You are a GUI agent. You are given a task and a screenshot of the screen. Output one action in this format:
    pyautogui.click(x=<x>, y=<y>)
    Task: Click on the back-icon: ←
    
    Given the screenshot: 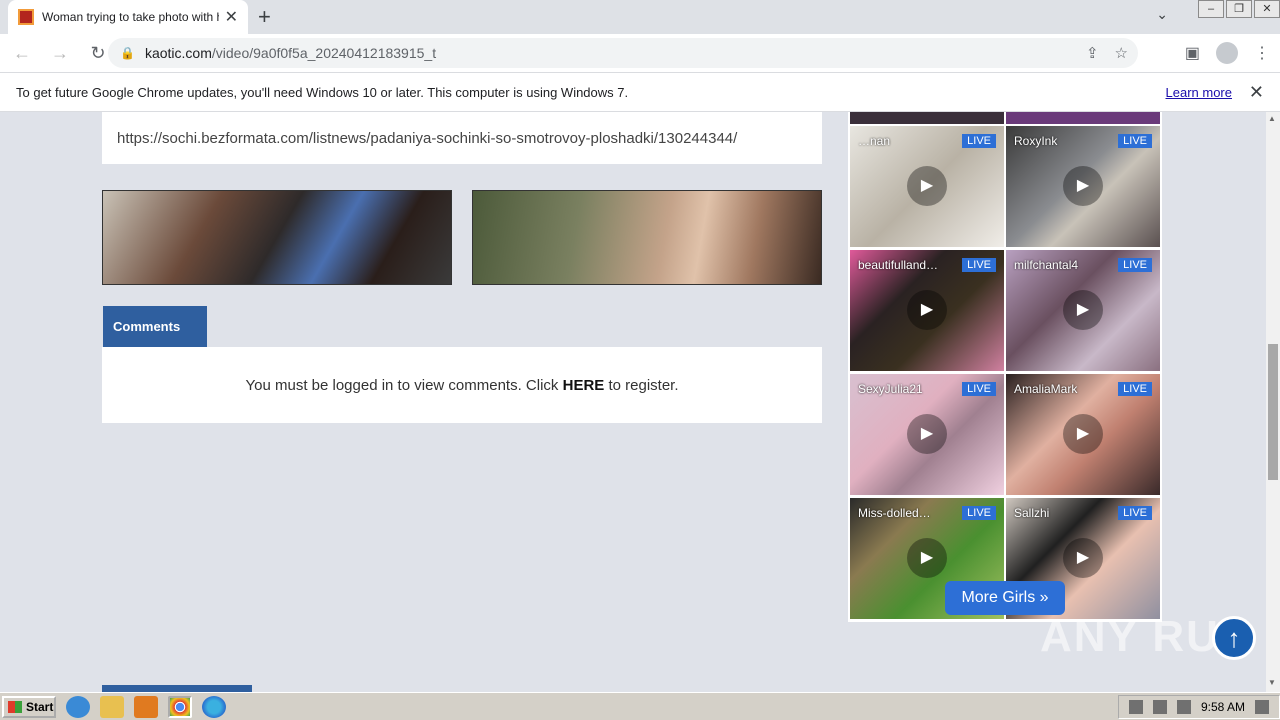 What is the action you would take?
    pyautogui.click(x=22, y=53)
    